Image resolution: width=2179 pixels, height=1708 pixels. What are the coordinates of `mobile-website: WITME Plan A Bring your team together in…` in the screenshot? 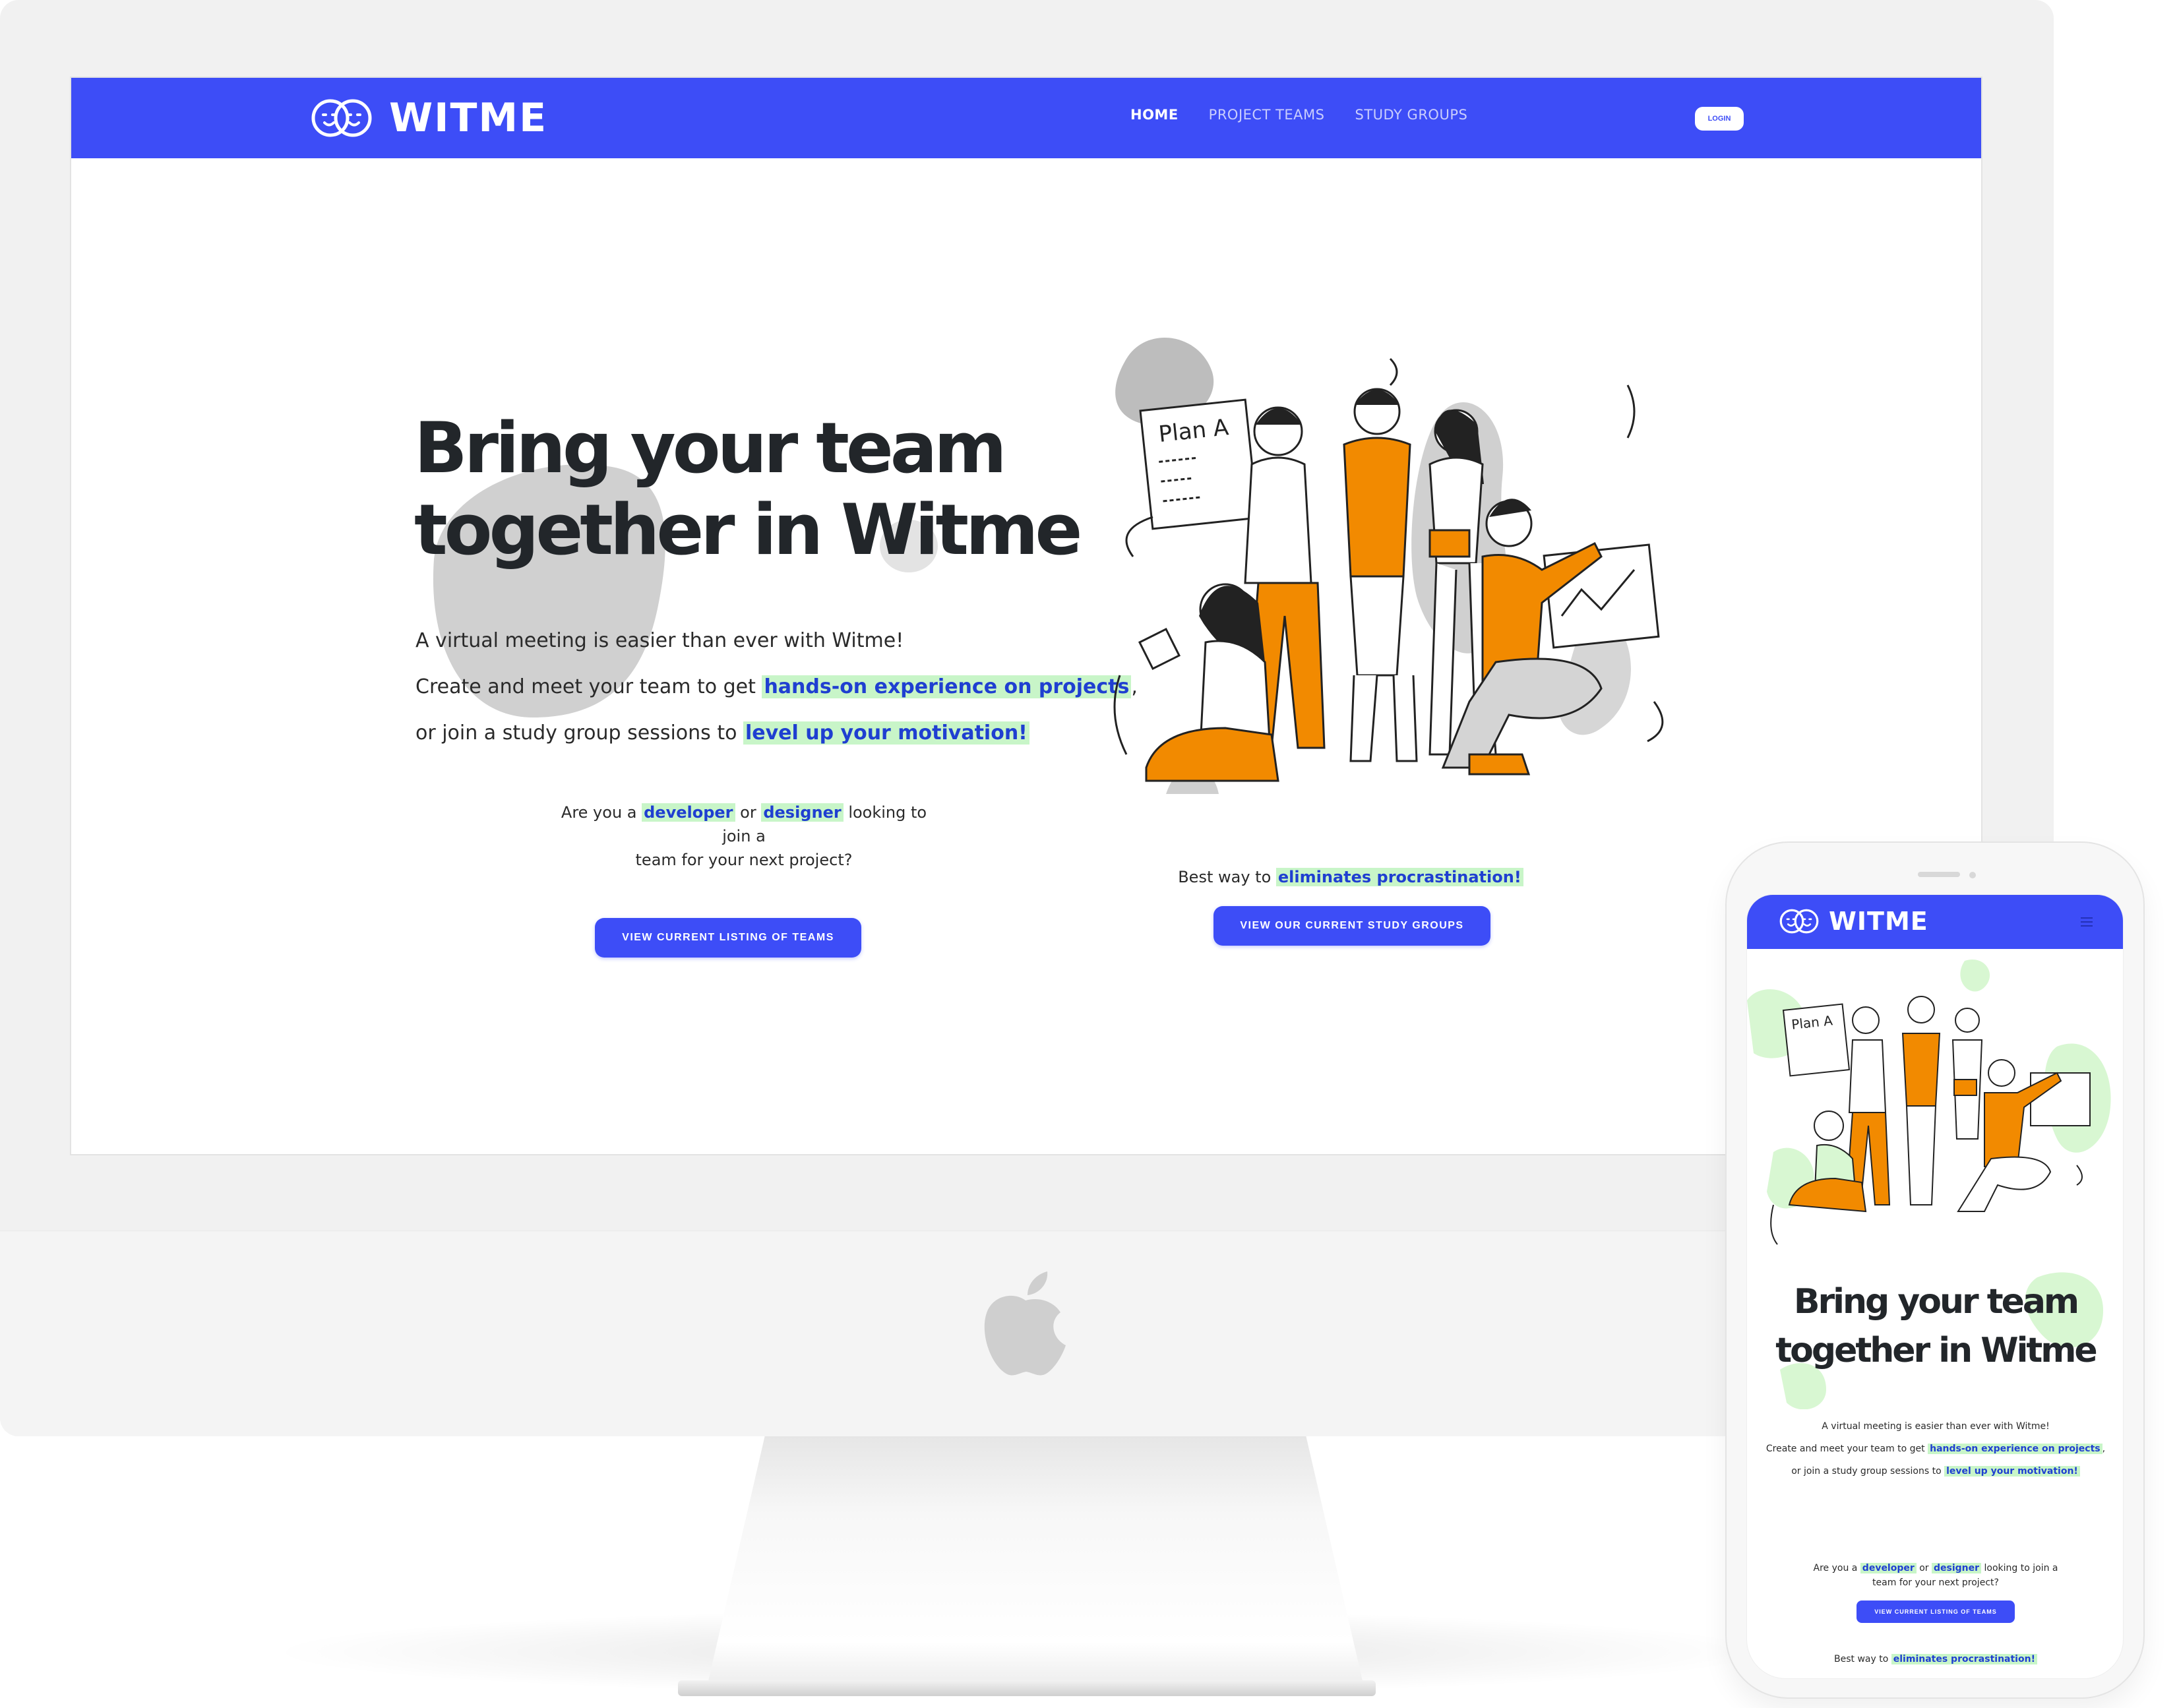 It's located at (1935, 1287).